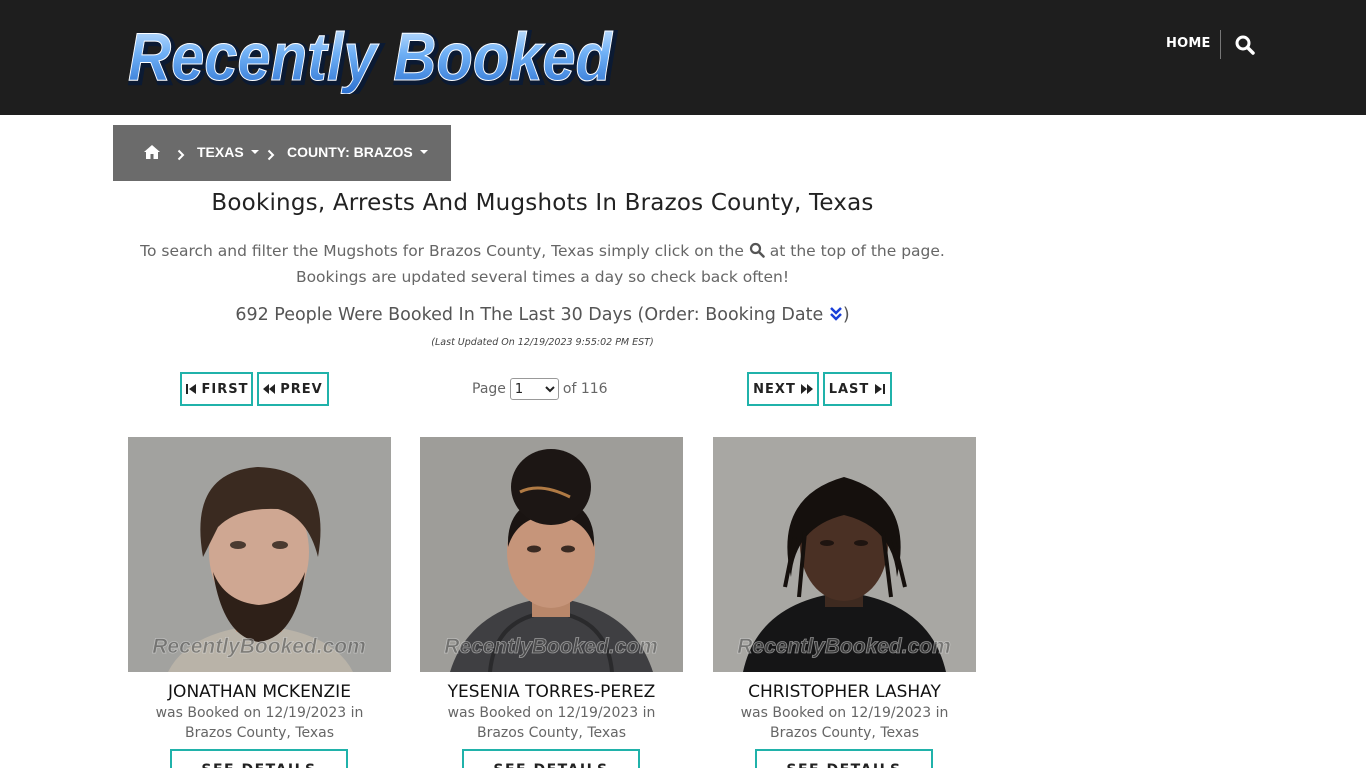 The image size is (1366, 768). I want to click on breadcrumb-county-dropdown: COUNTY: BRAZOS, so click(357, 152).